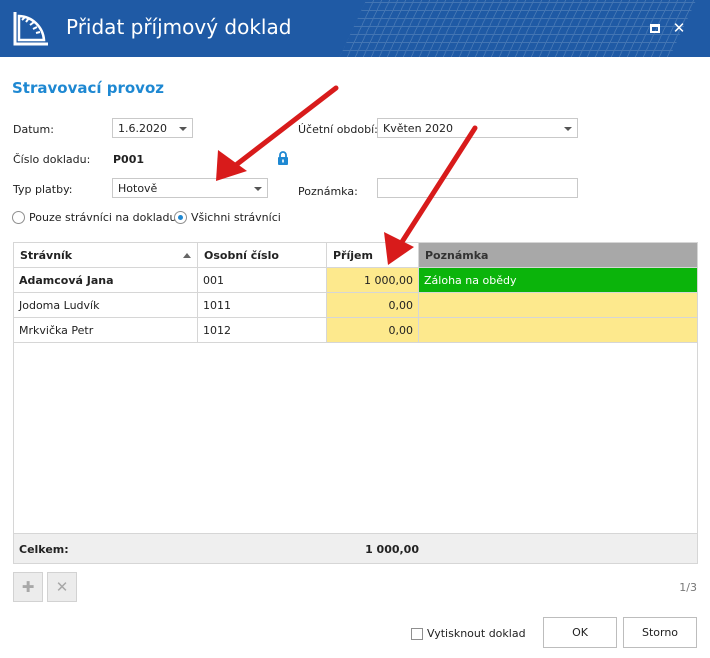 The image size is (710, 658). I want to click on radio-document-only-label: Pouze strávníci na dokladu, so click(103, 217).